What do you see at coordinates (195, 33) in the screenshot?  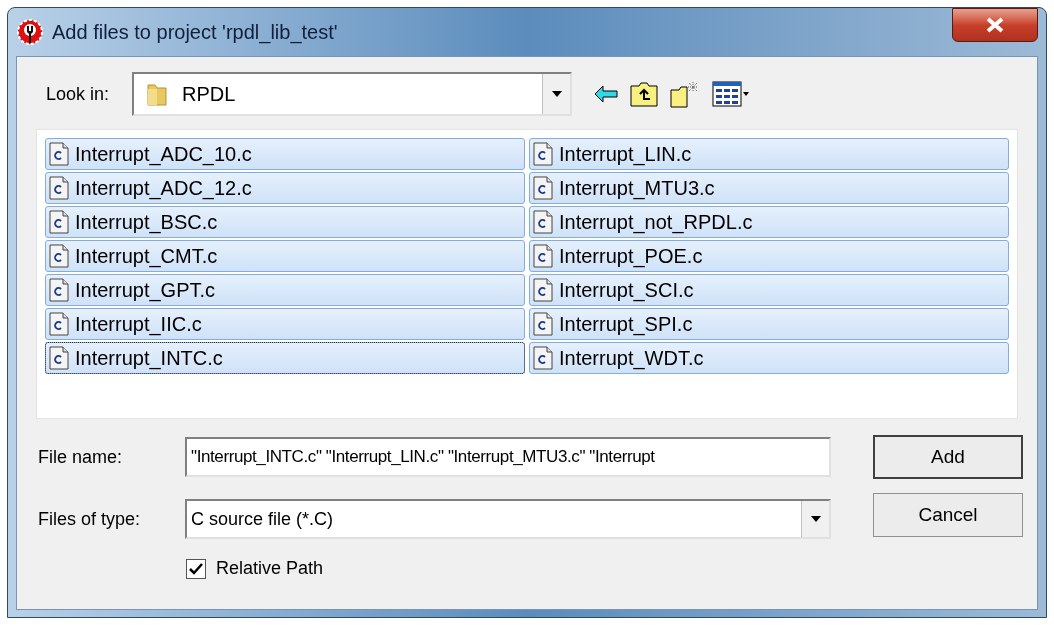 I see `window-title: Add files to project 'rpdl_lib_test'` at bounding box center [195, 33].